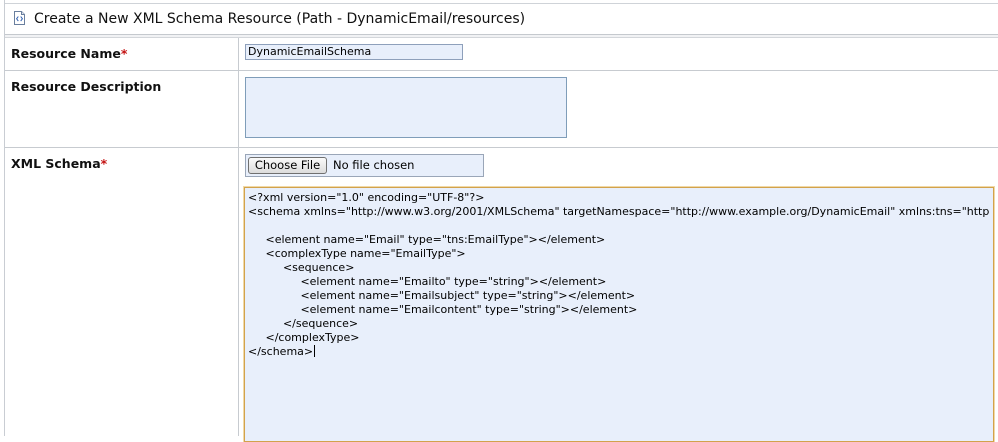  Describe the element at coordinates (354, 52) in the screenshot. I see `resource-name-input: DynamicEmailSchema` at that location.